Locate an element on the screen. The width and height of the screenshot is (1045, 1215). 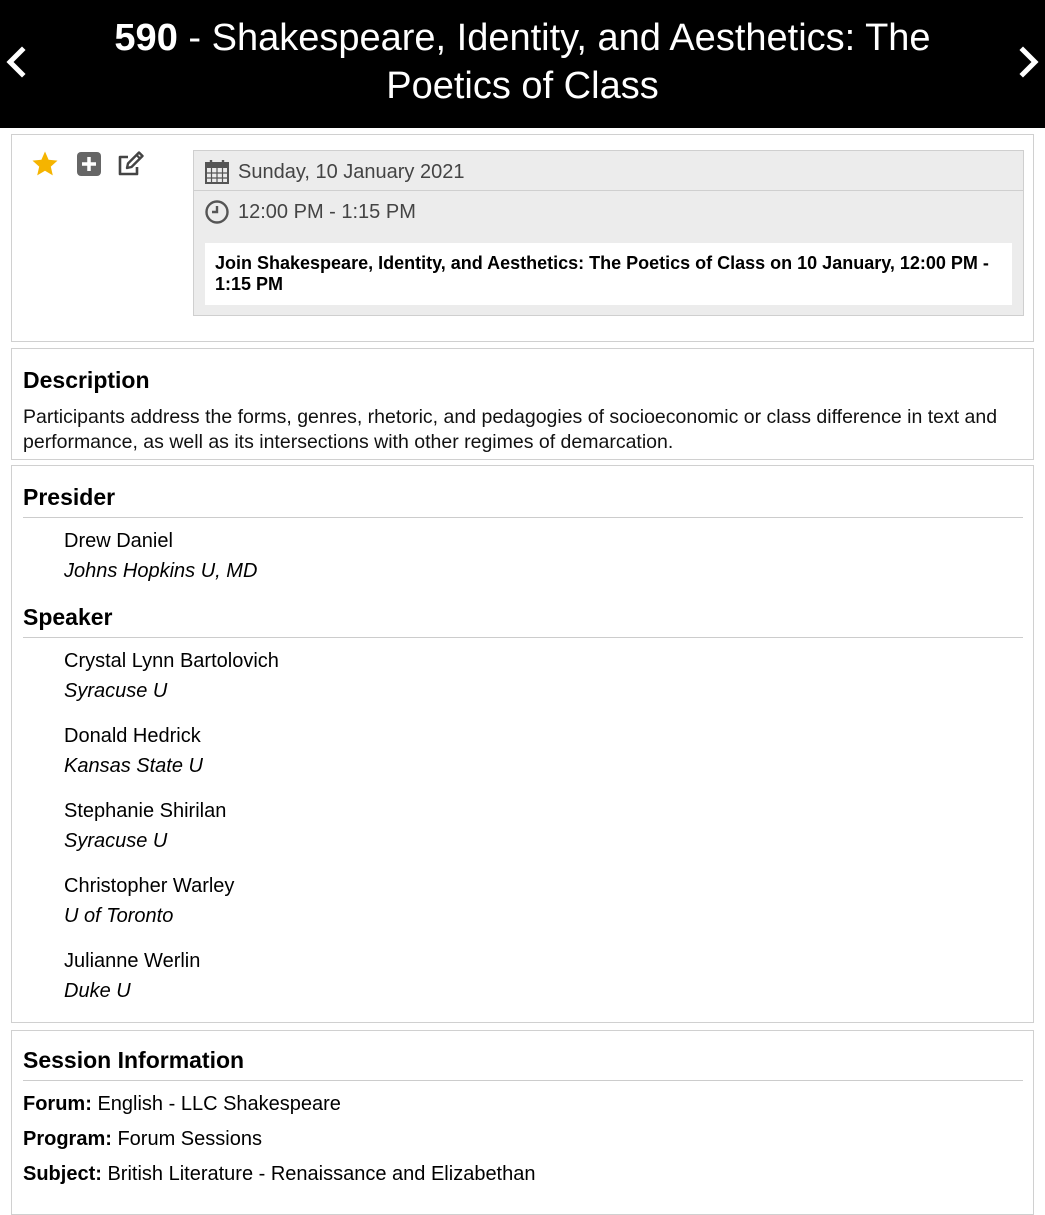
session-time-row: 12:00 PM - 1:15 PM is located at coordinates (608, 212).